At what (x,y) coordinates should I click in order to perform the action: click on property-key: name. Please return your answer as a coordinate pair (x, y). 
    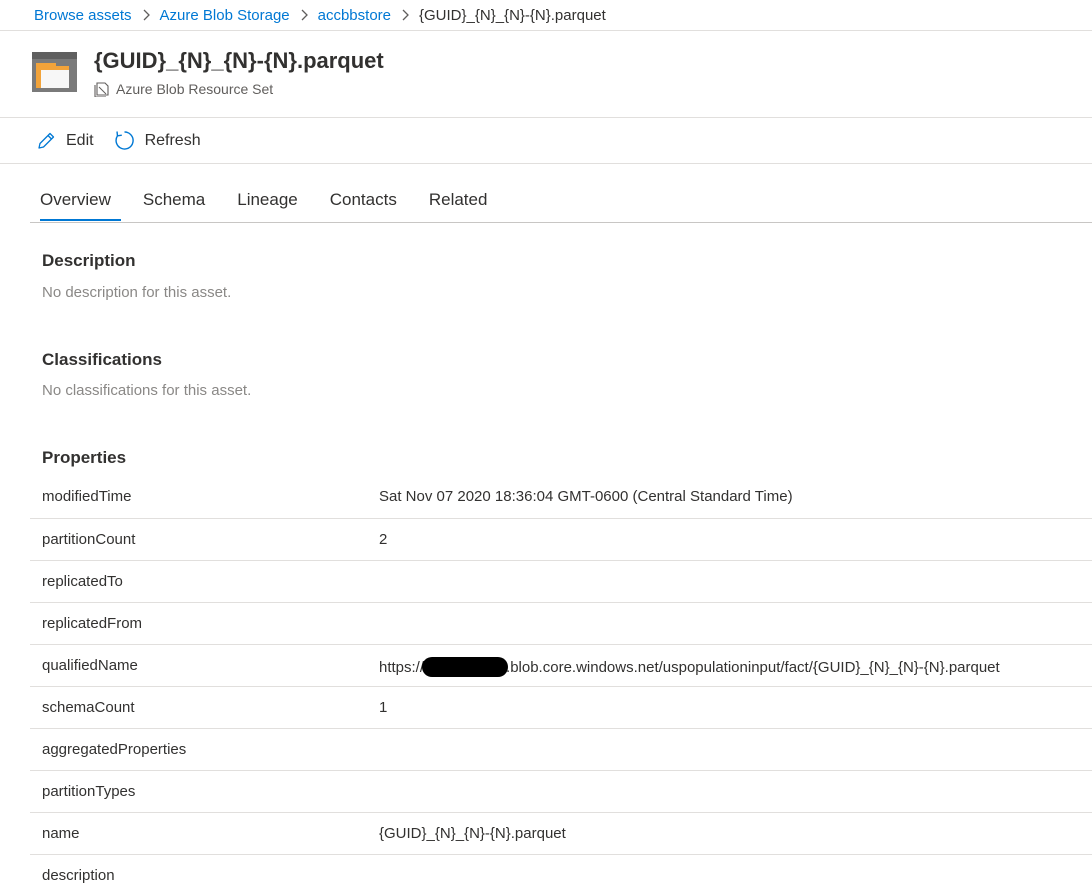
    Looking at the image, I should click on (61, 833).